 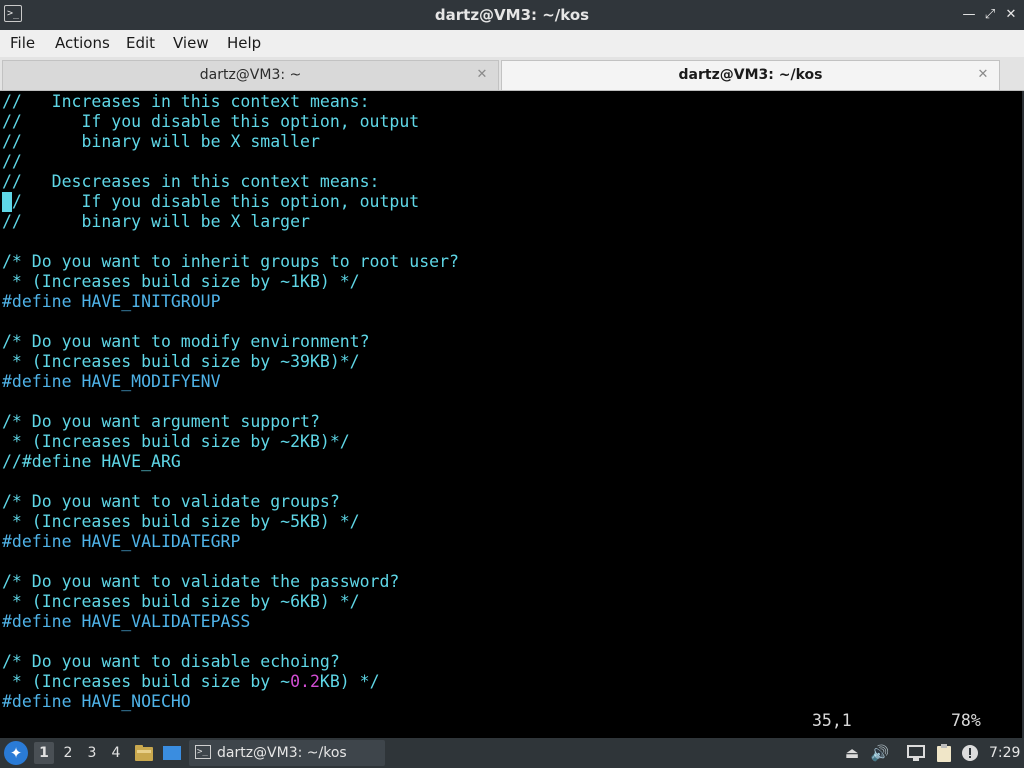 I want to click on code-line: * (Increases build size by ~5KB) */, so click(x=181, y=521).